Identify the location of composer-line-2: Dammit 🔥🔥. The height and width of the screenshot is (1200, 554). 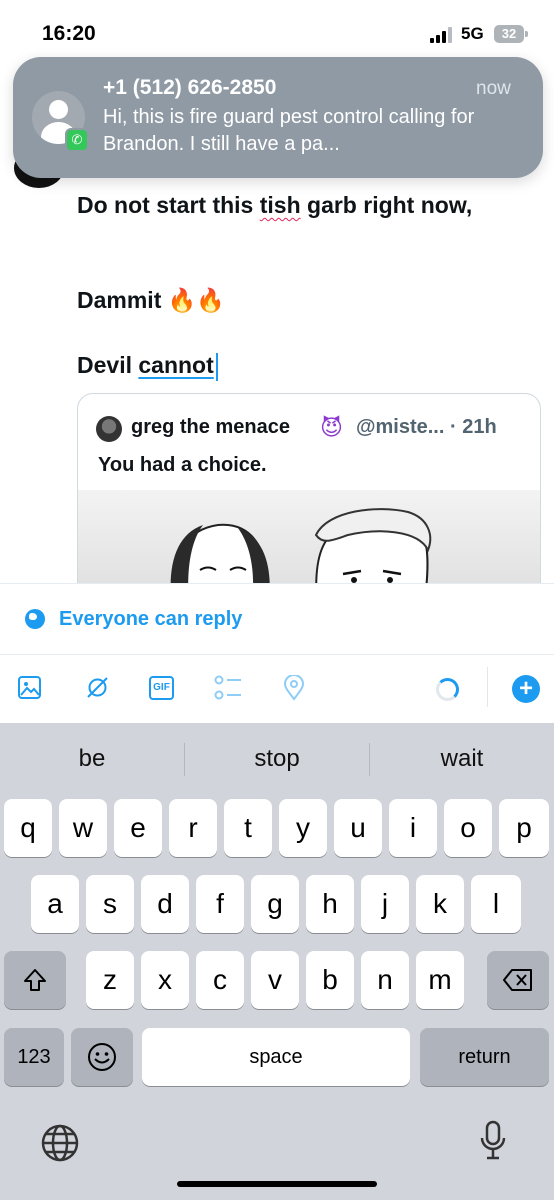
(287, 300).